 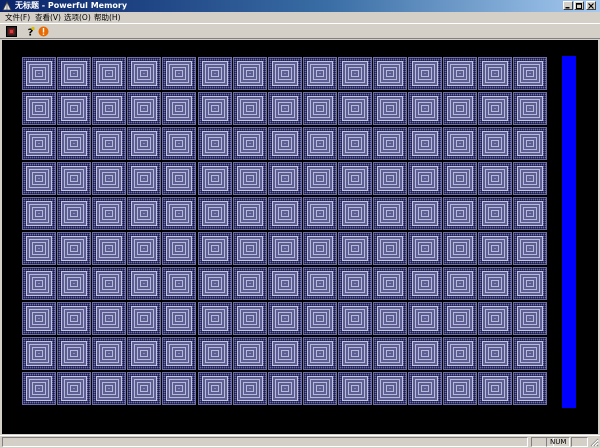 What do you see at coordinates (43, 31) in the screenshot?
I see `info-button` at bounding box center [43, 31].